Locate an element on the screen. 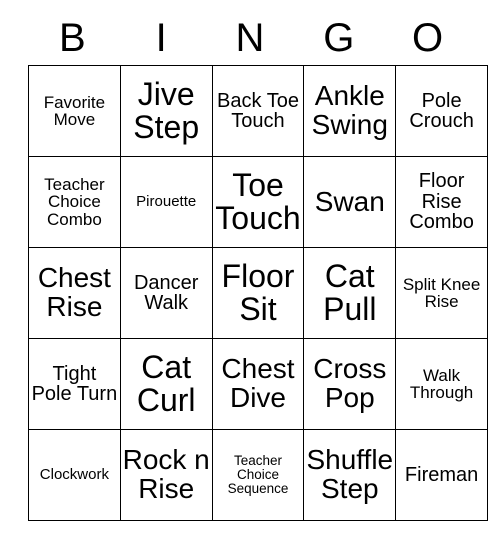  bingo-cell: Cross Pop is located at coordinates (350, 384).